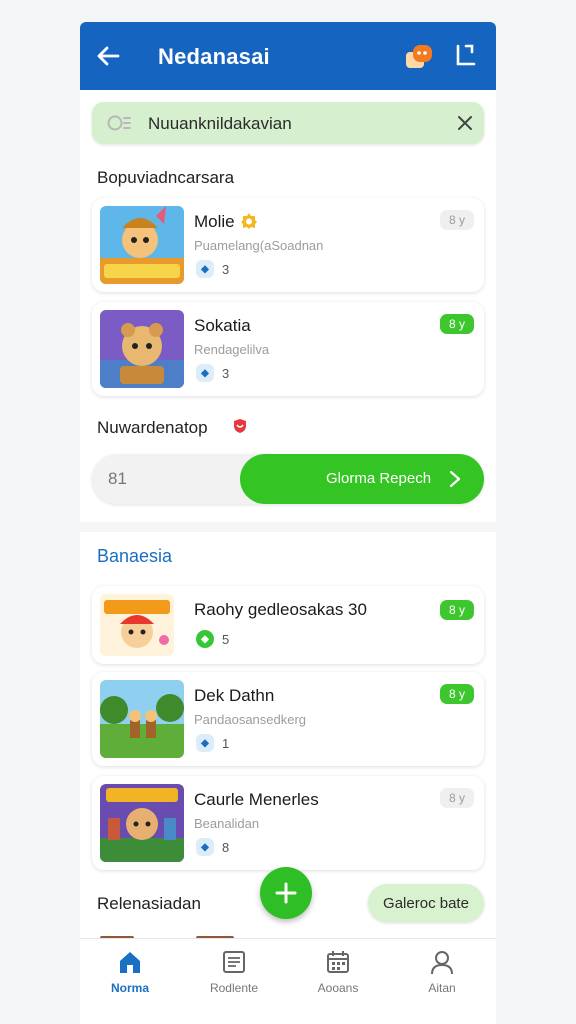 This screenshot has width=576, height=1024. Describe the element at coordinates (442, 963) in the screenshot. I see `person-icon` at that location.